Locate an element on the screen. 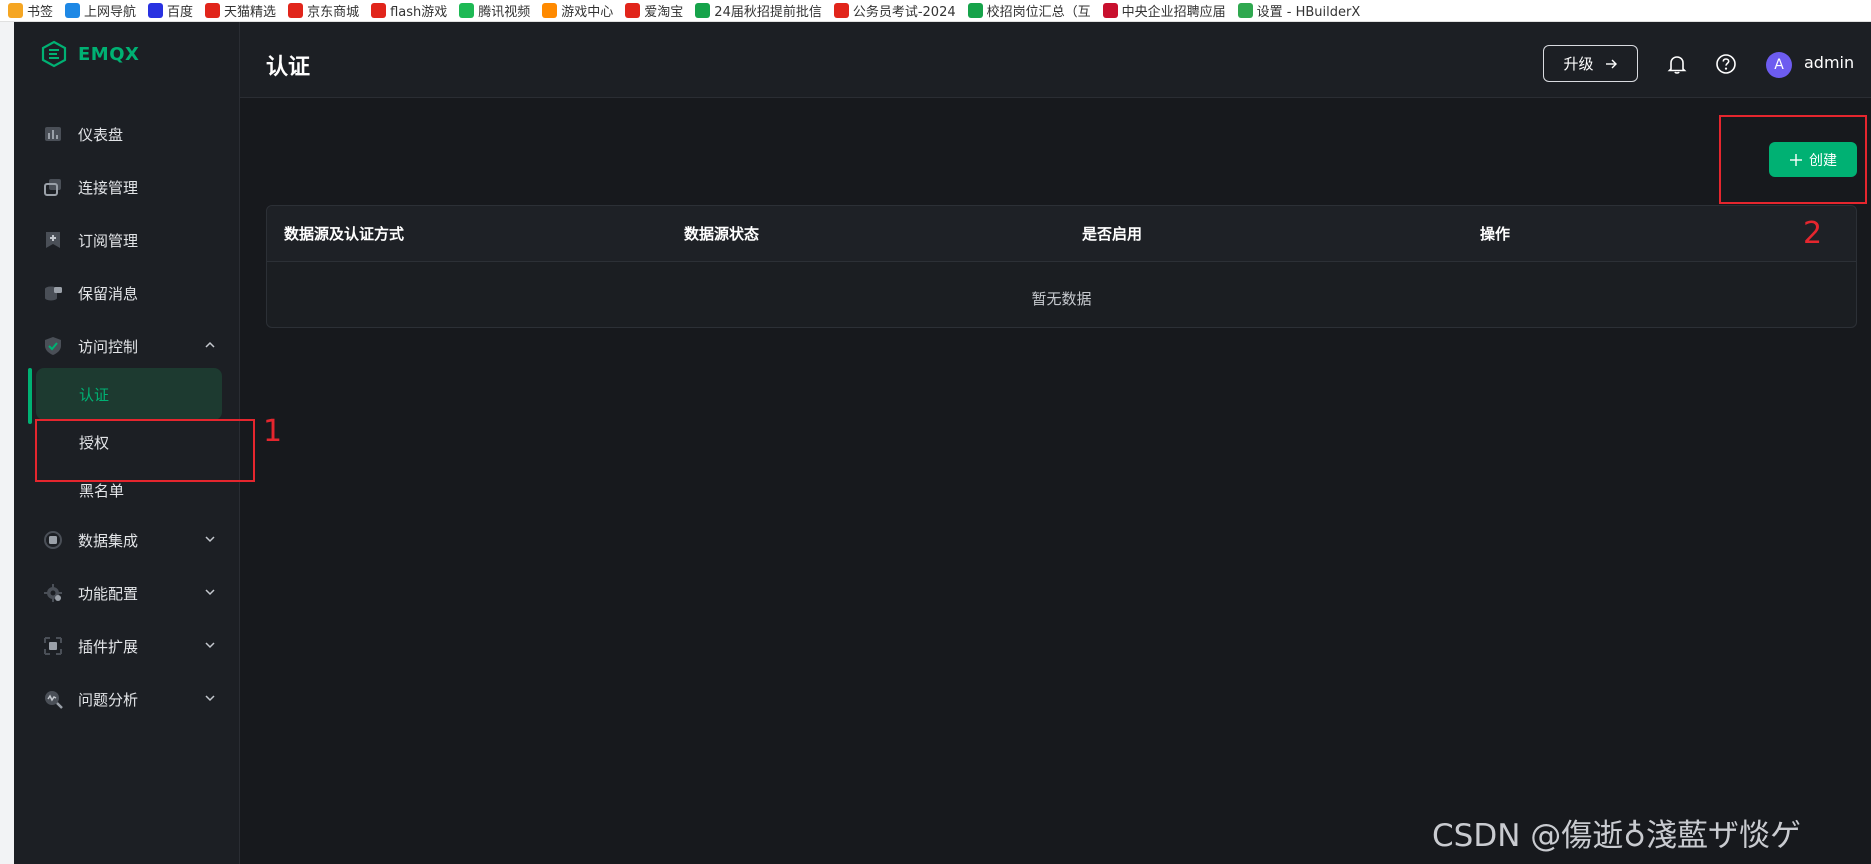  bookmark-item: 书签 is located at coordinates (31, 10).